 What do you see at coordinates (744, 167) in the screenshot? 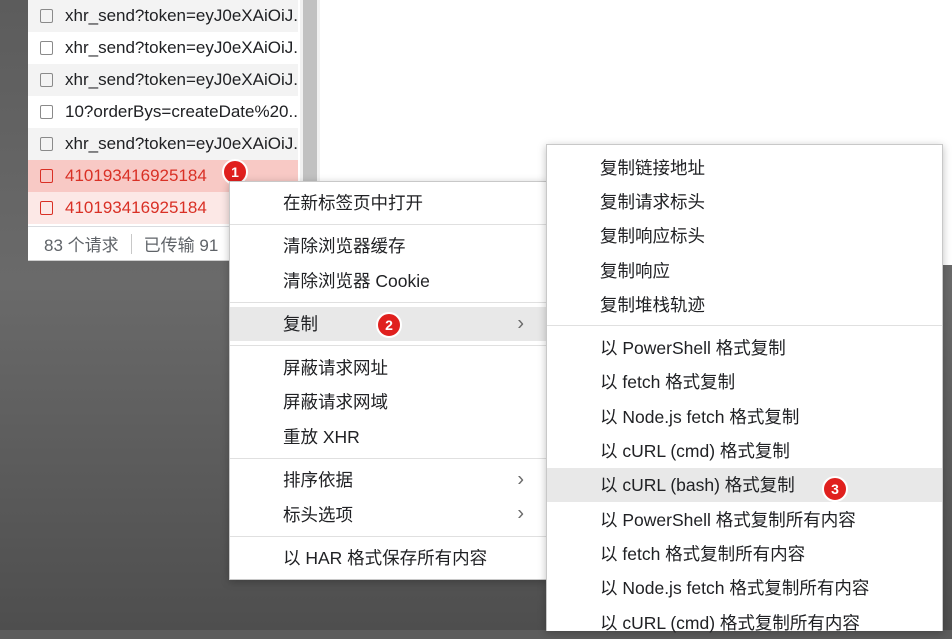
I see `menu-item-copy-link: 复制链接地址` at bounding box center [744, 167].